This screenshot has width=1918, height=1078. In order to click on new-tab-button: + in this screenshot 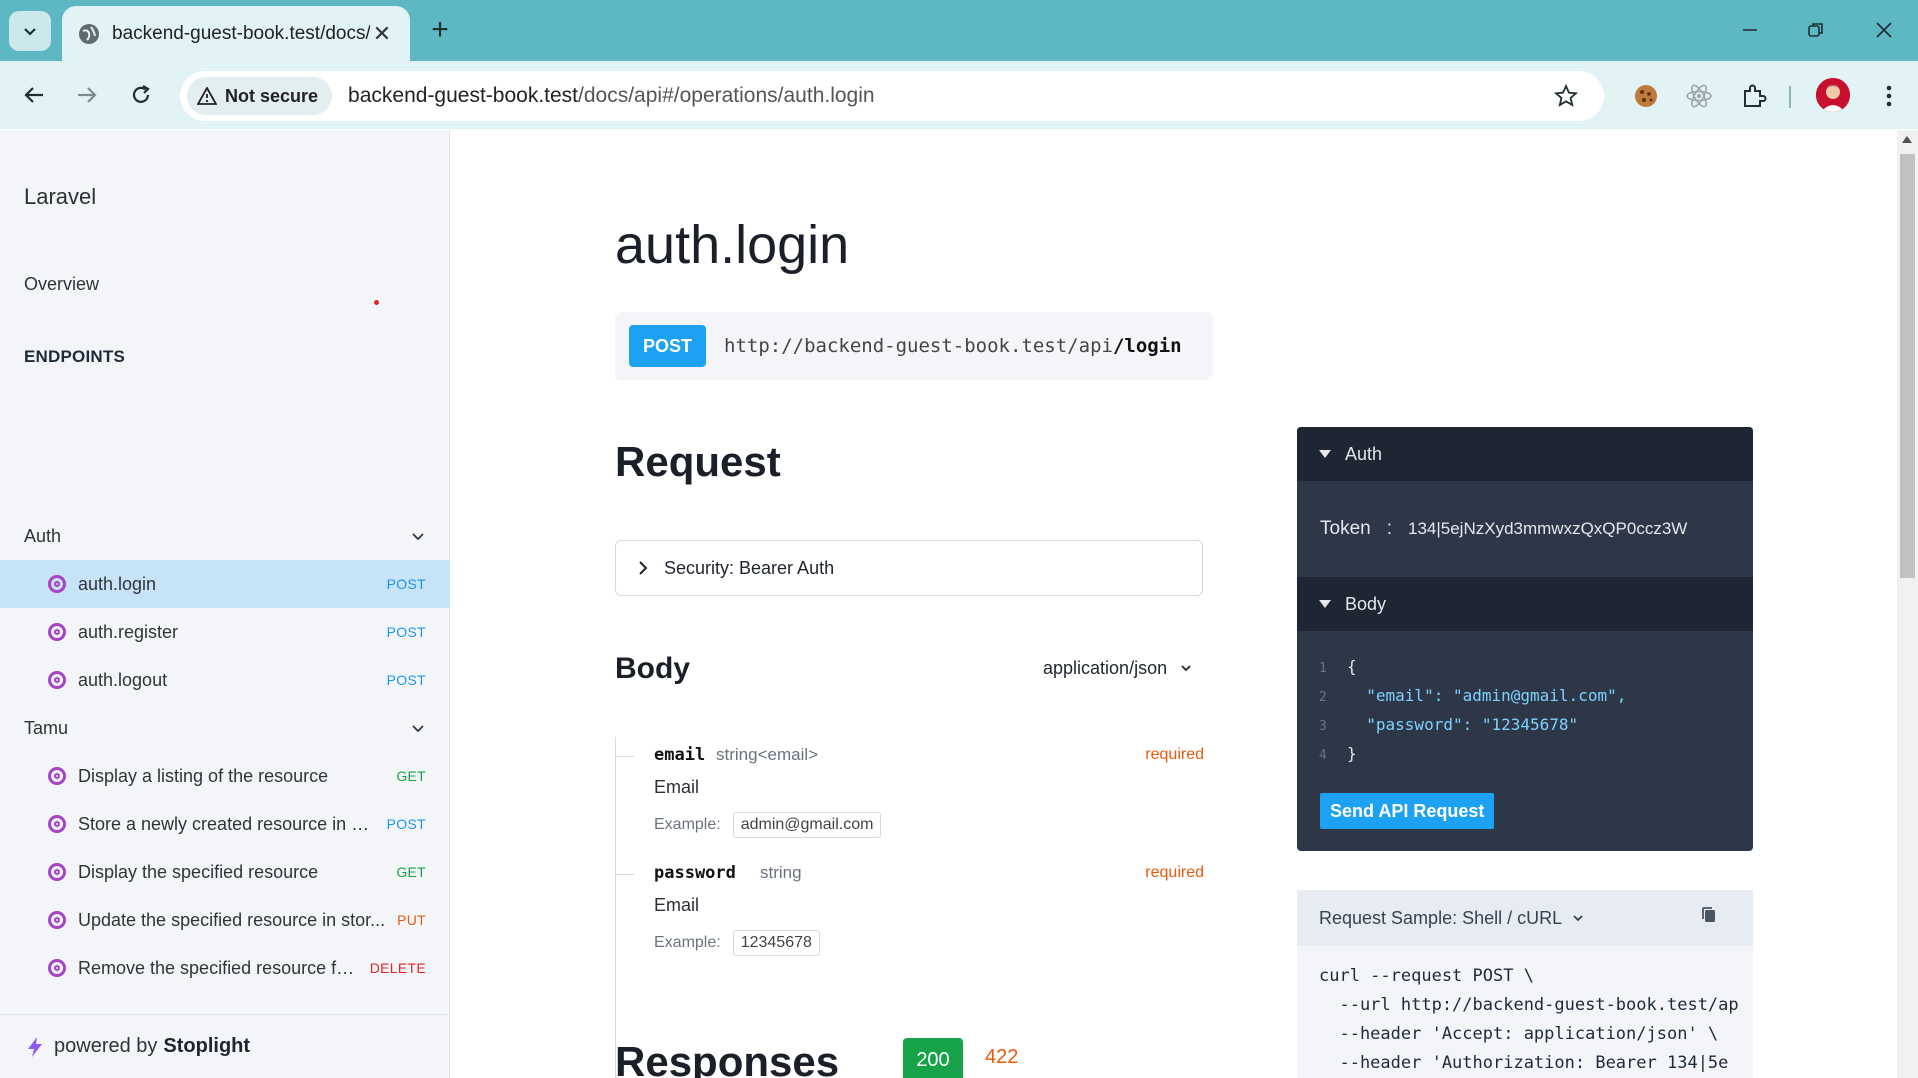, I will do `click(440, 30)`.